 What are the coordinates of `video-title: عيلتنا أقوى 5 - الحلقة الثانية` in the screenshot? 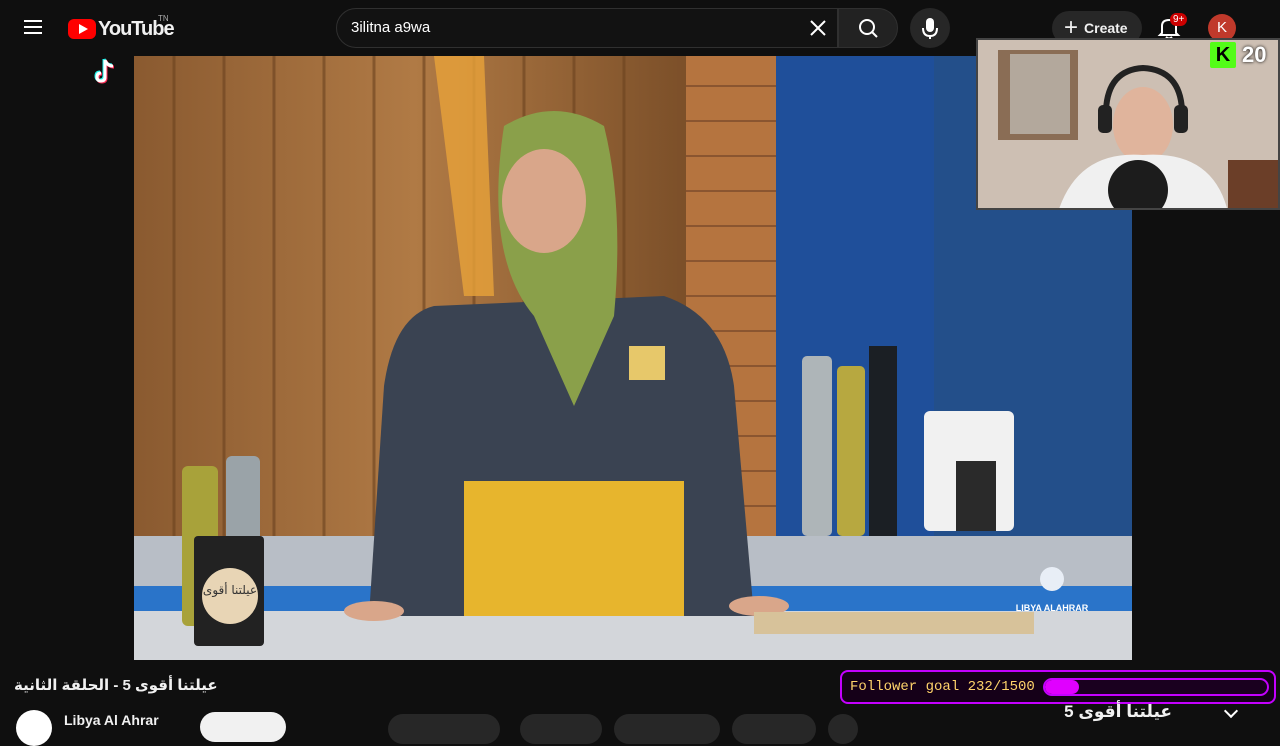 It's located at (116, 685).